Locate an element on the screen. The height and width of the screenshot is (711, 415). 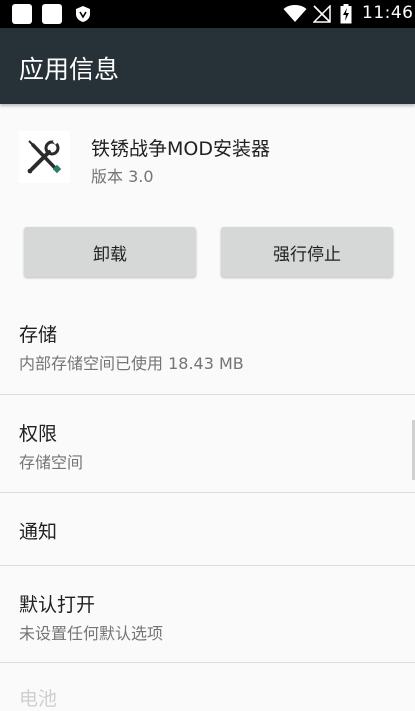
open-by-default-title: 默认打开 is located at coordinates (57, 605).